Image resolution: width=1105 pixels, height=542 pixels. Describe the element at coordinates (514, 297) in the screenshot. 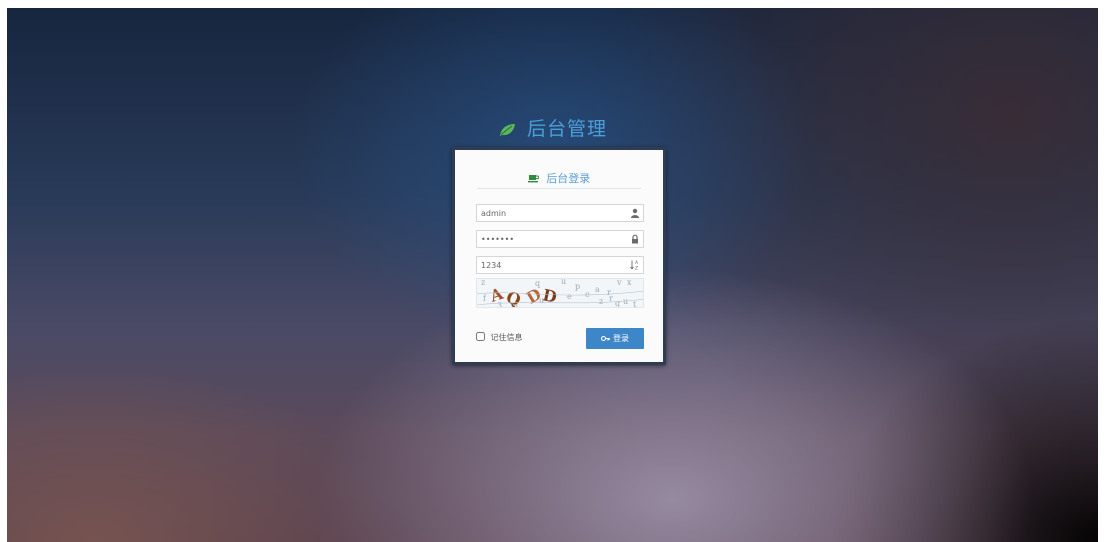

I see `svg-text: Q` at that location.